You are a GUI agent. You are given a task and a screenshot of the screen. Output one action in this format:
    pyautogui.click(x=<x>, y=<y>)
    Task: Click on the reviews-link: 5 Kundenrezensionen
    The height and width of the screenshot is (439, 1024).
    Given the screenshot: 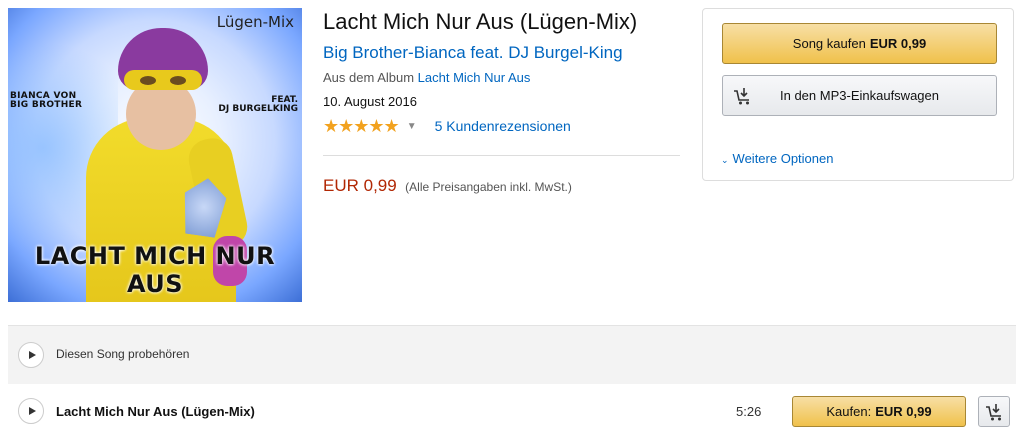 What is the action you would take?
    pyautogui.click(x=503, y=126)
    